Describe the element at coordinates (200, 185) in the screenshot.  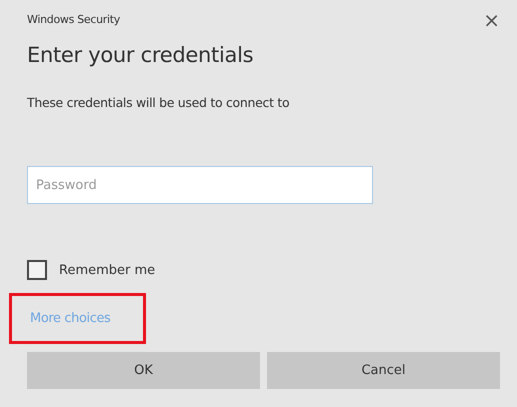
I see `password-field: Password` at that location.